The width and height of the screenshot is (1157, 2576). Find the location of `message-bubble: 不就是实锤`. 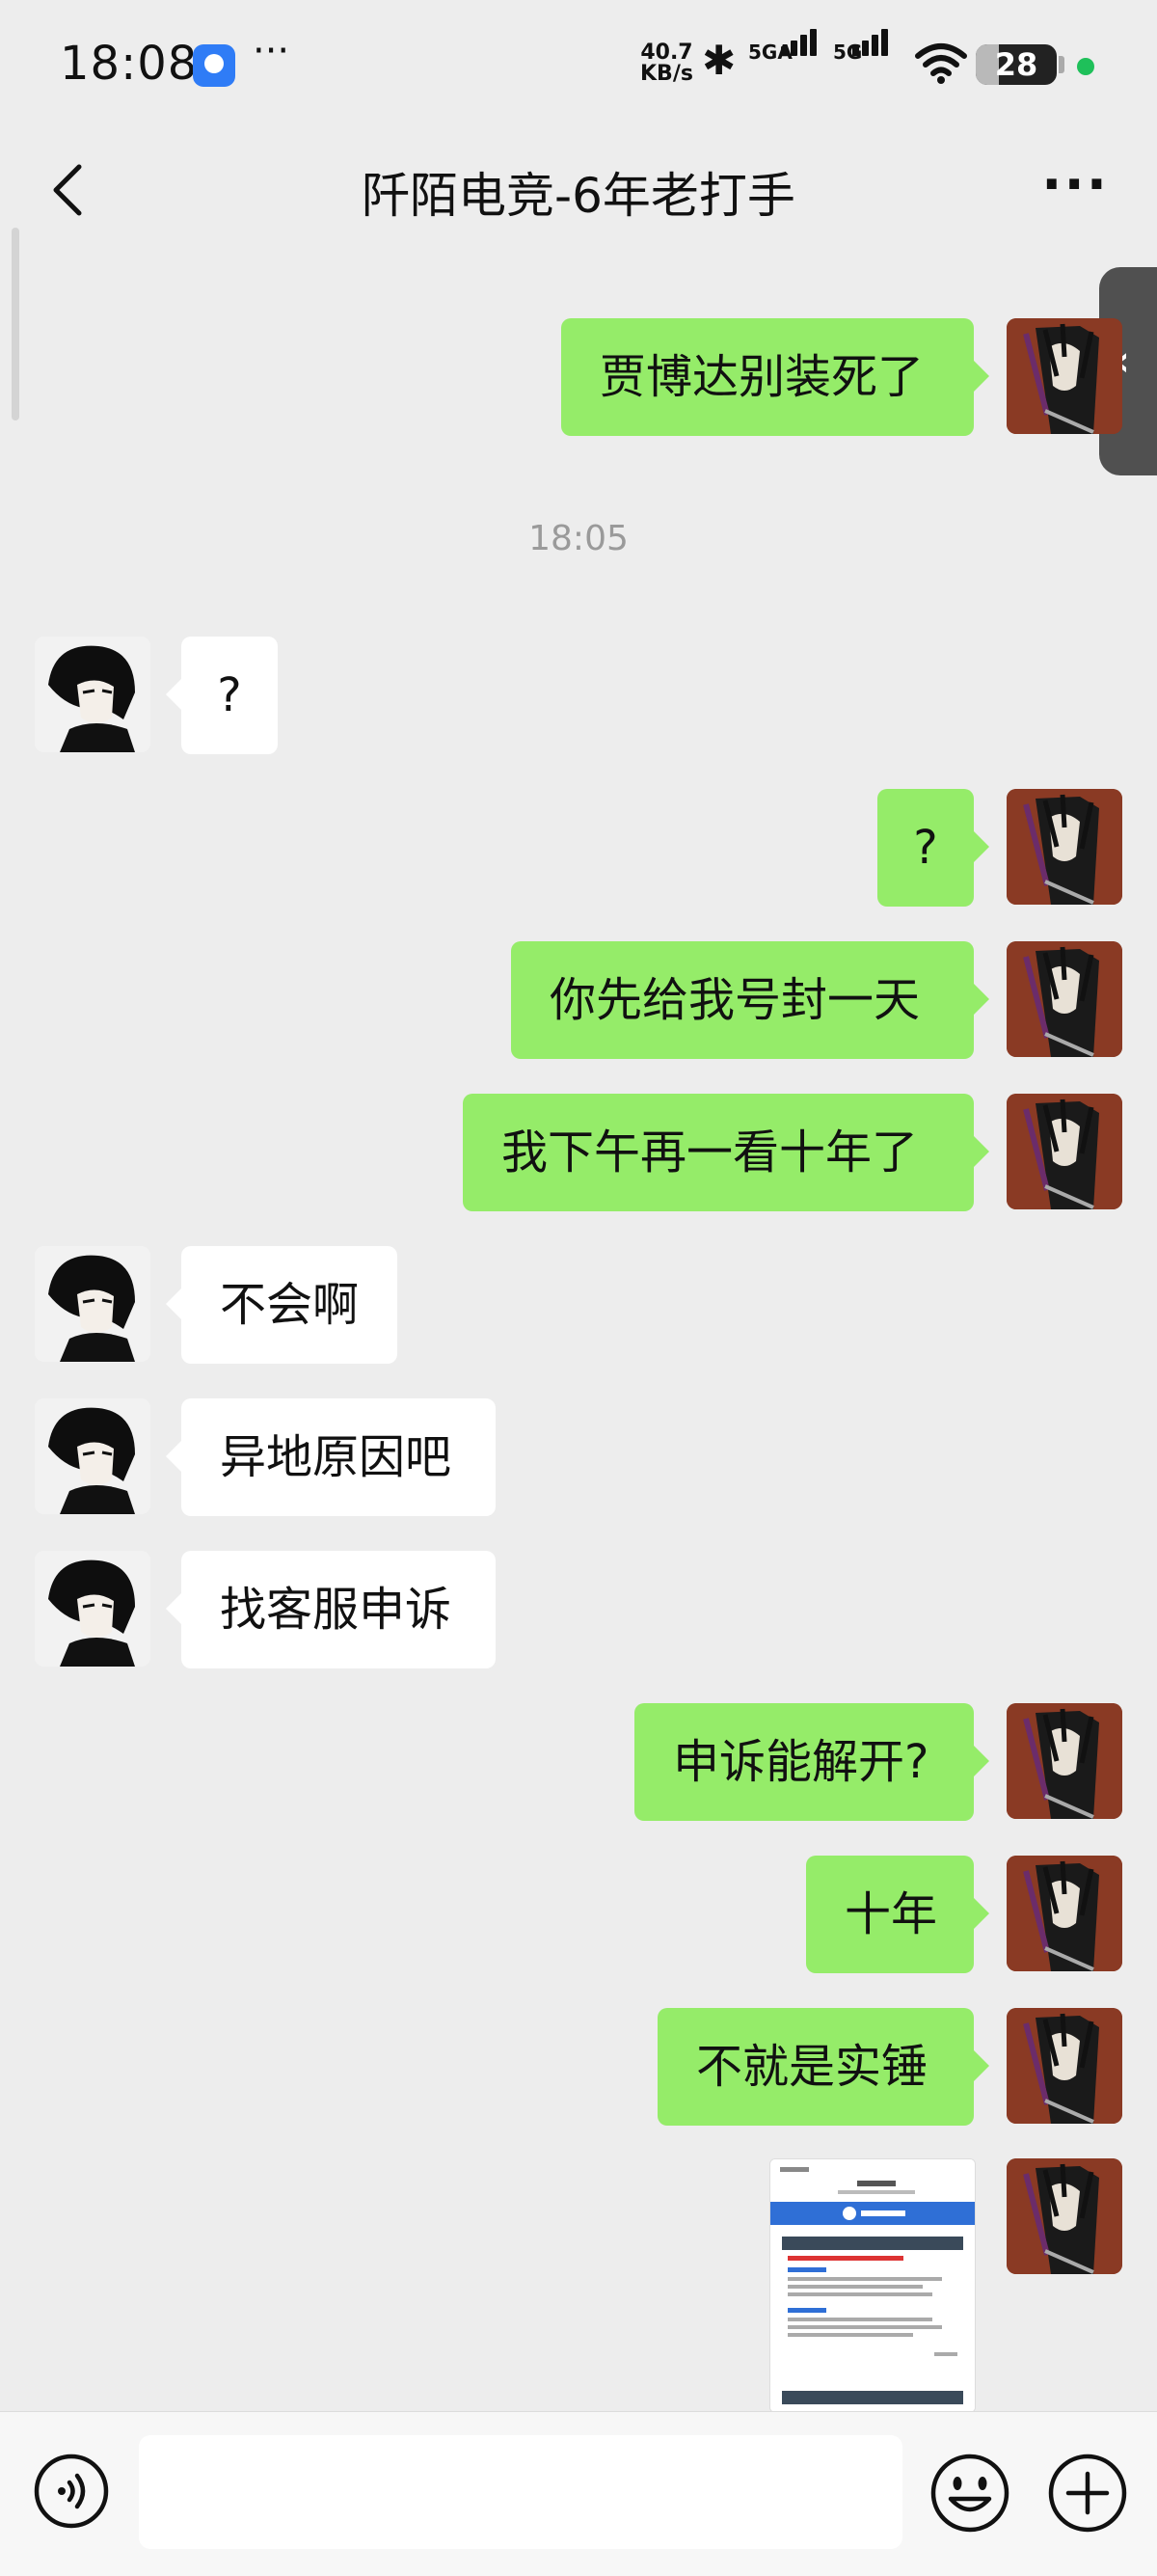

message-bubble: 不就是实锤 is located at coordinates (823, 2067).